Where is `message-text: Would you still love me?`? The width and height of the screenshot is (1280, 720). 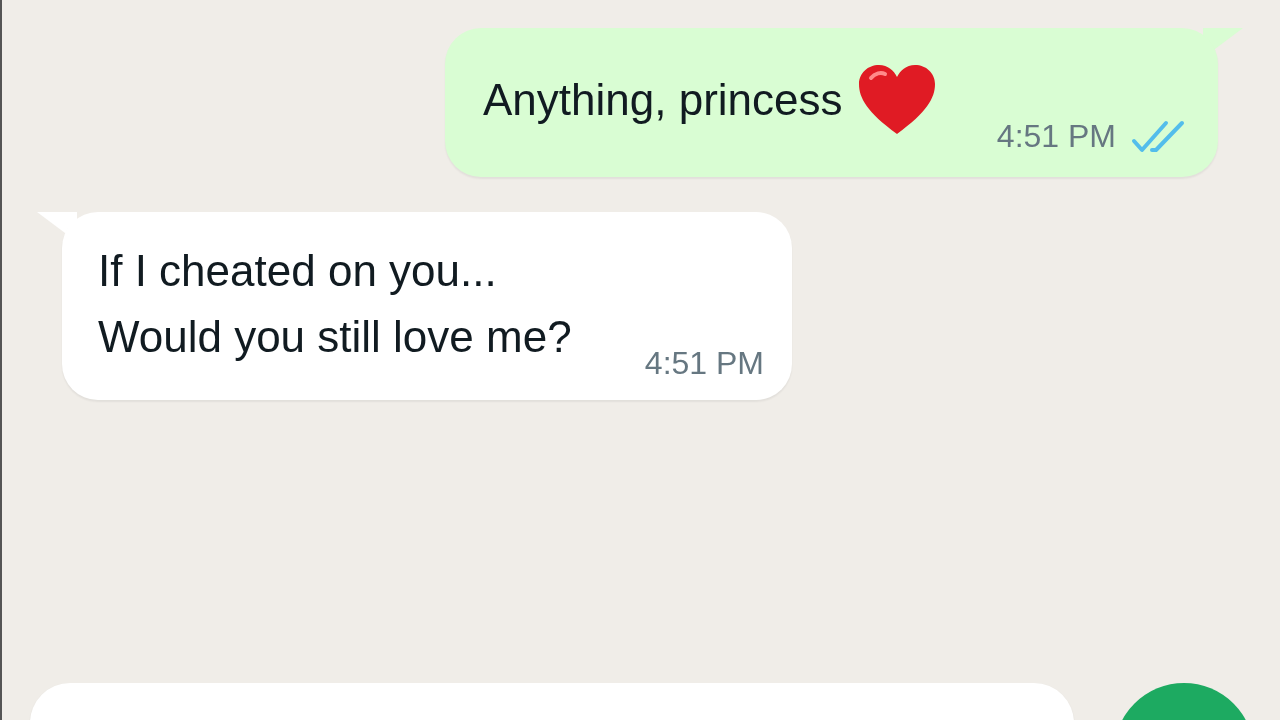 message-text: Would you still love me? is located at coordinates (335, 337).